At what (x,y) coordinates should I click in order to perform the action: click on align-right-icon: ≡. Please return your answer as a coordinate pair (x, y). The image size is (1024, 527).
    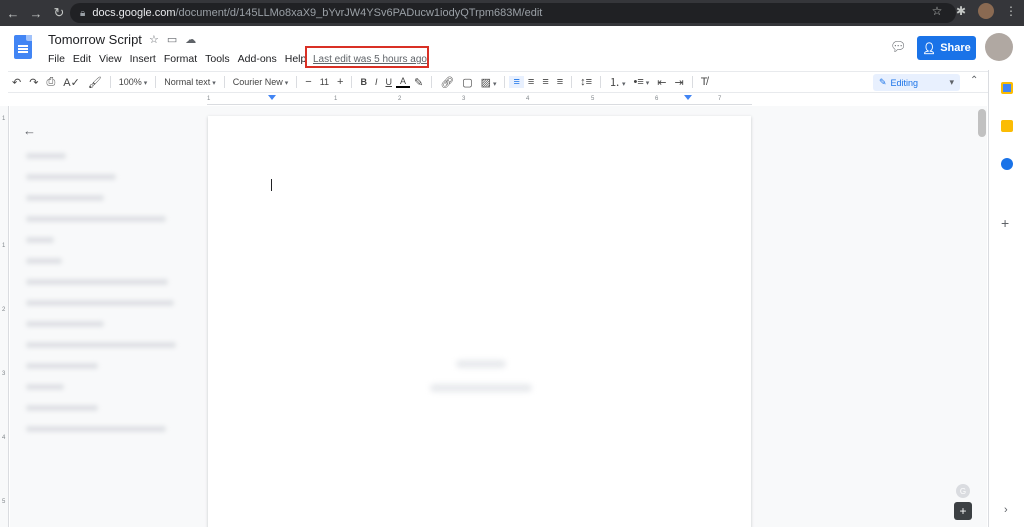
    Looking at the image, I should click on (545, 82).